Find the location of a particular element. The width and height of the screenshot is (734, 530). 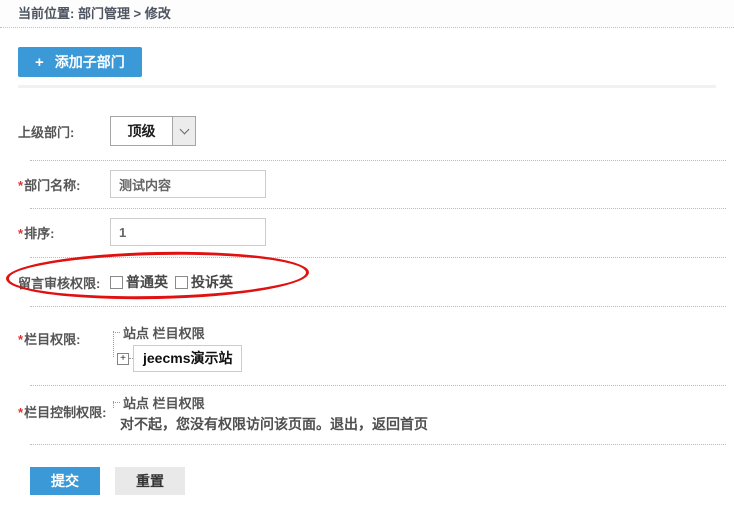

tree-expand-icon: + is located at coordinates (123, 358).